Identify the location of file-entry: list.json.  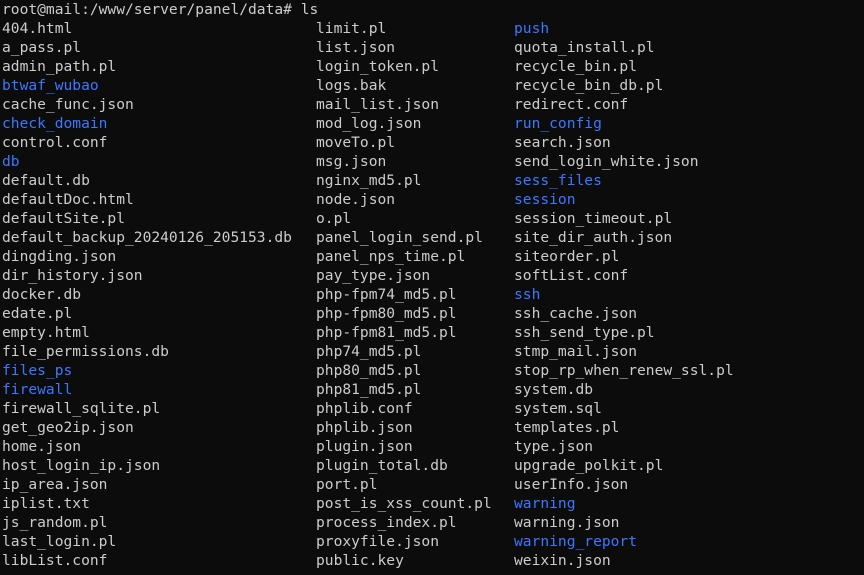
(356, 47).